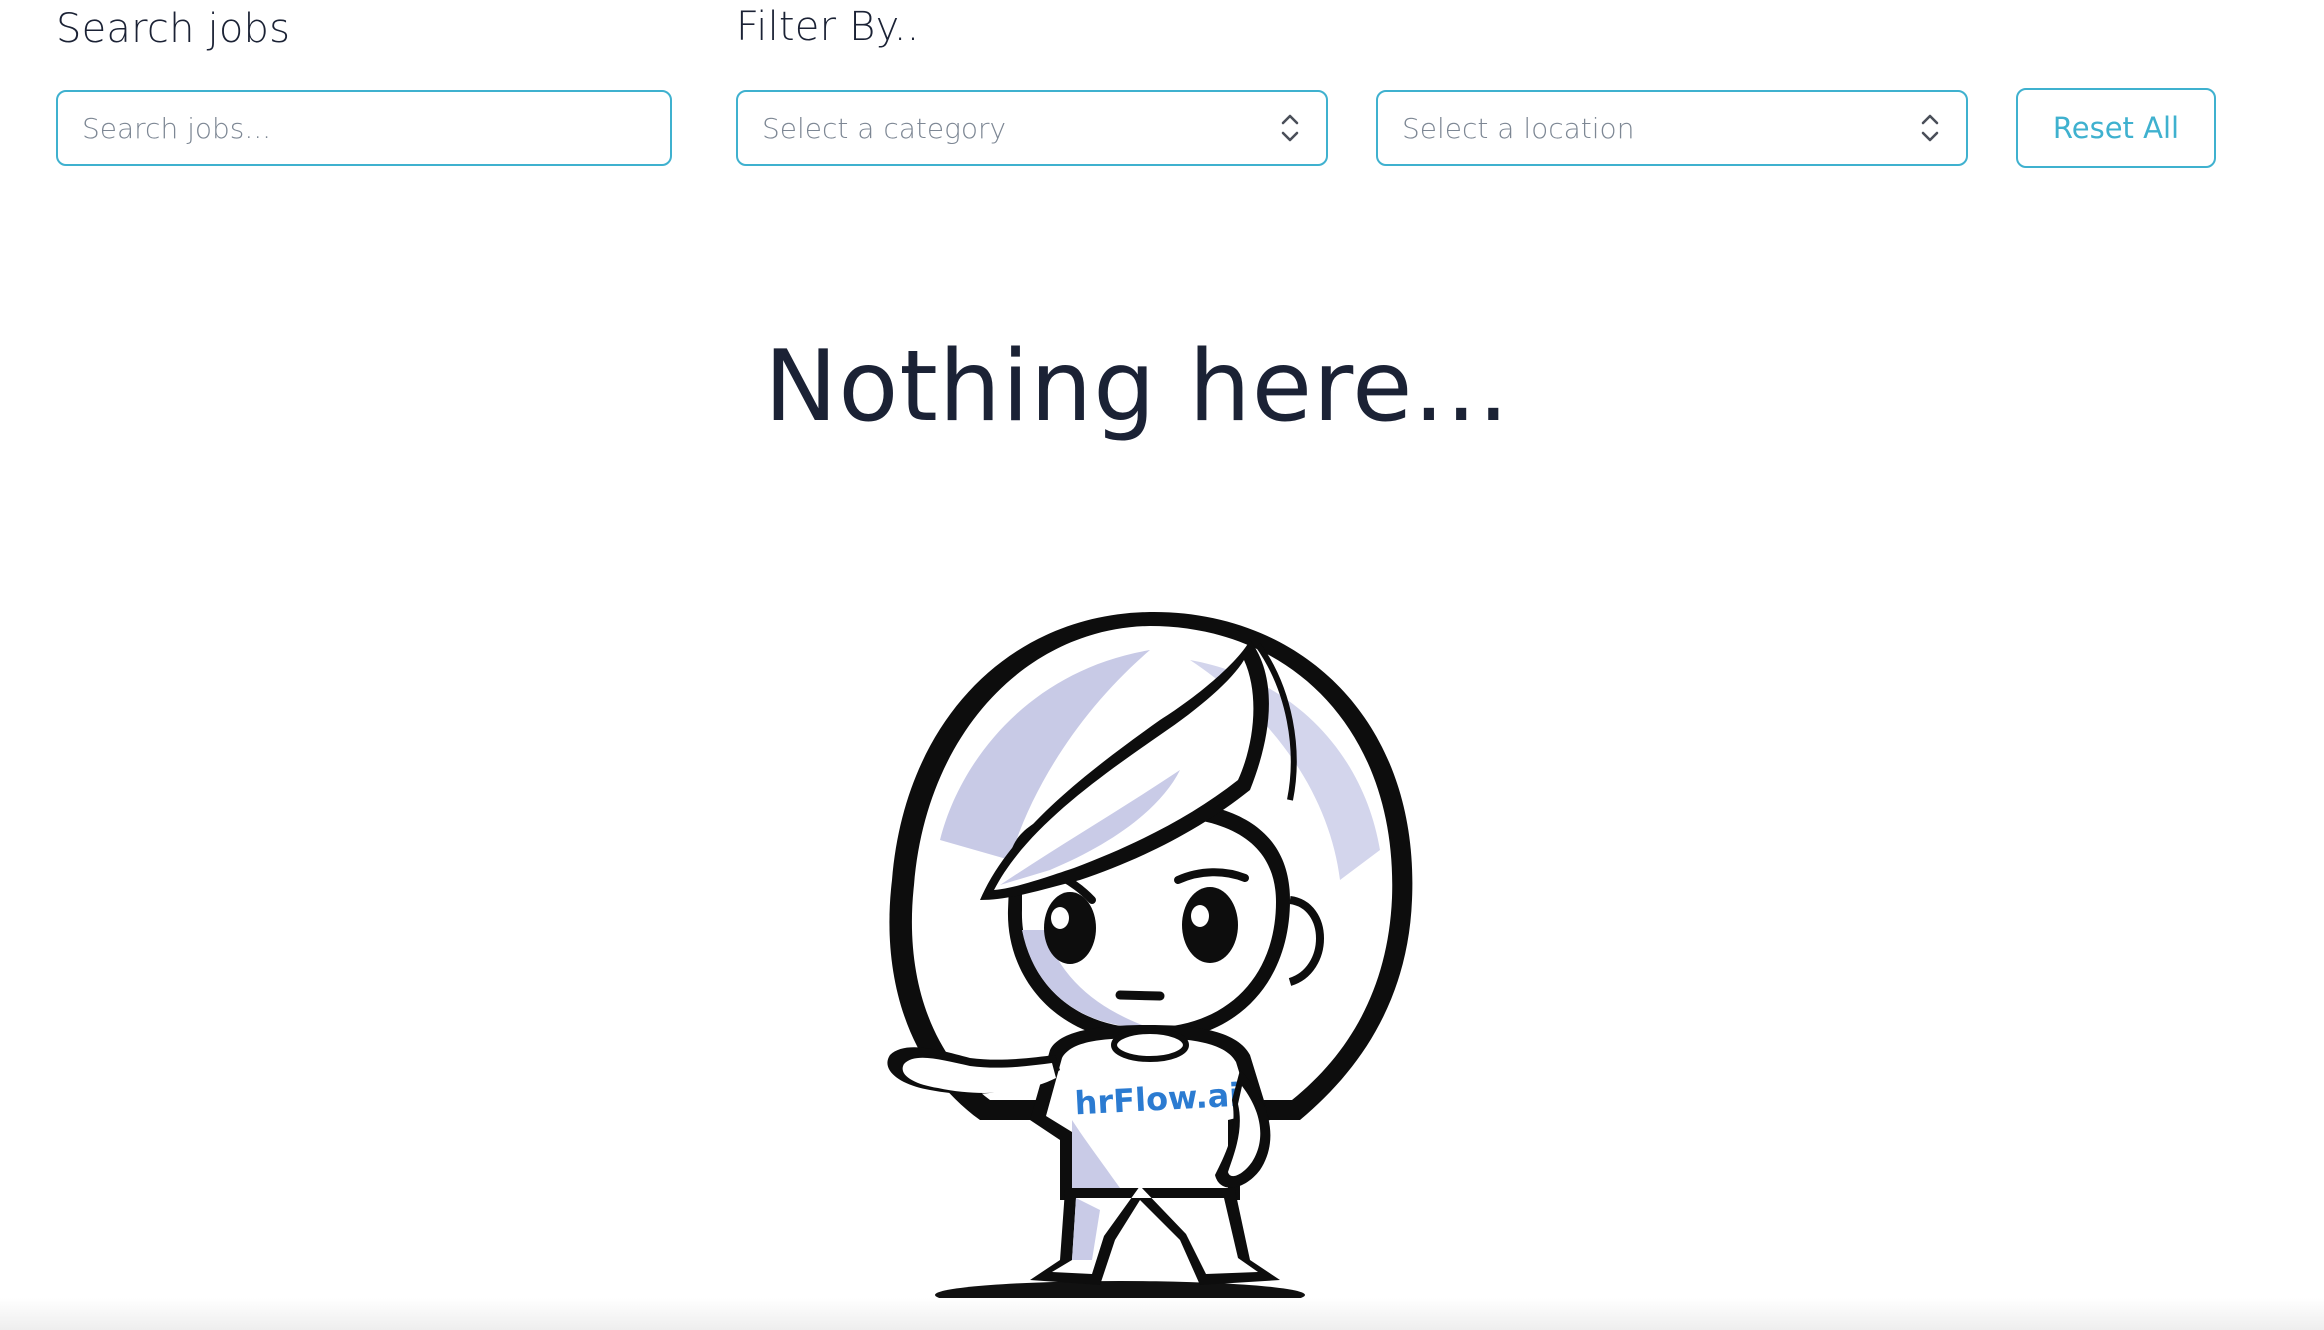  I want to click on category-select: Select a category, so click(1032, 128).